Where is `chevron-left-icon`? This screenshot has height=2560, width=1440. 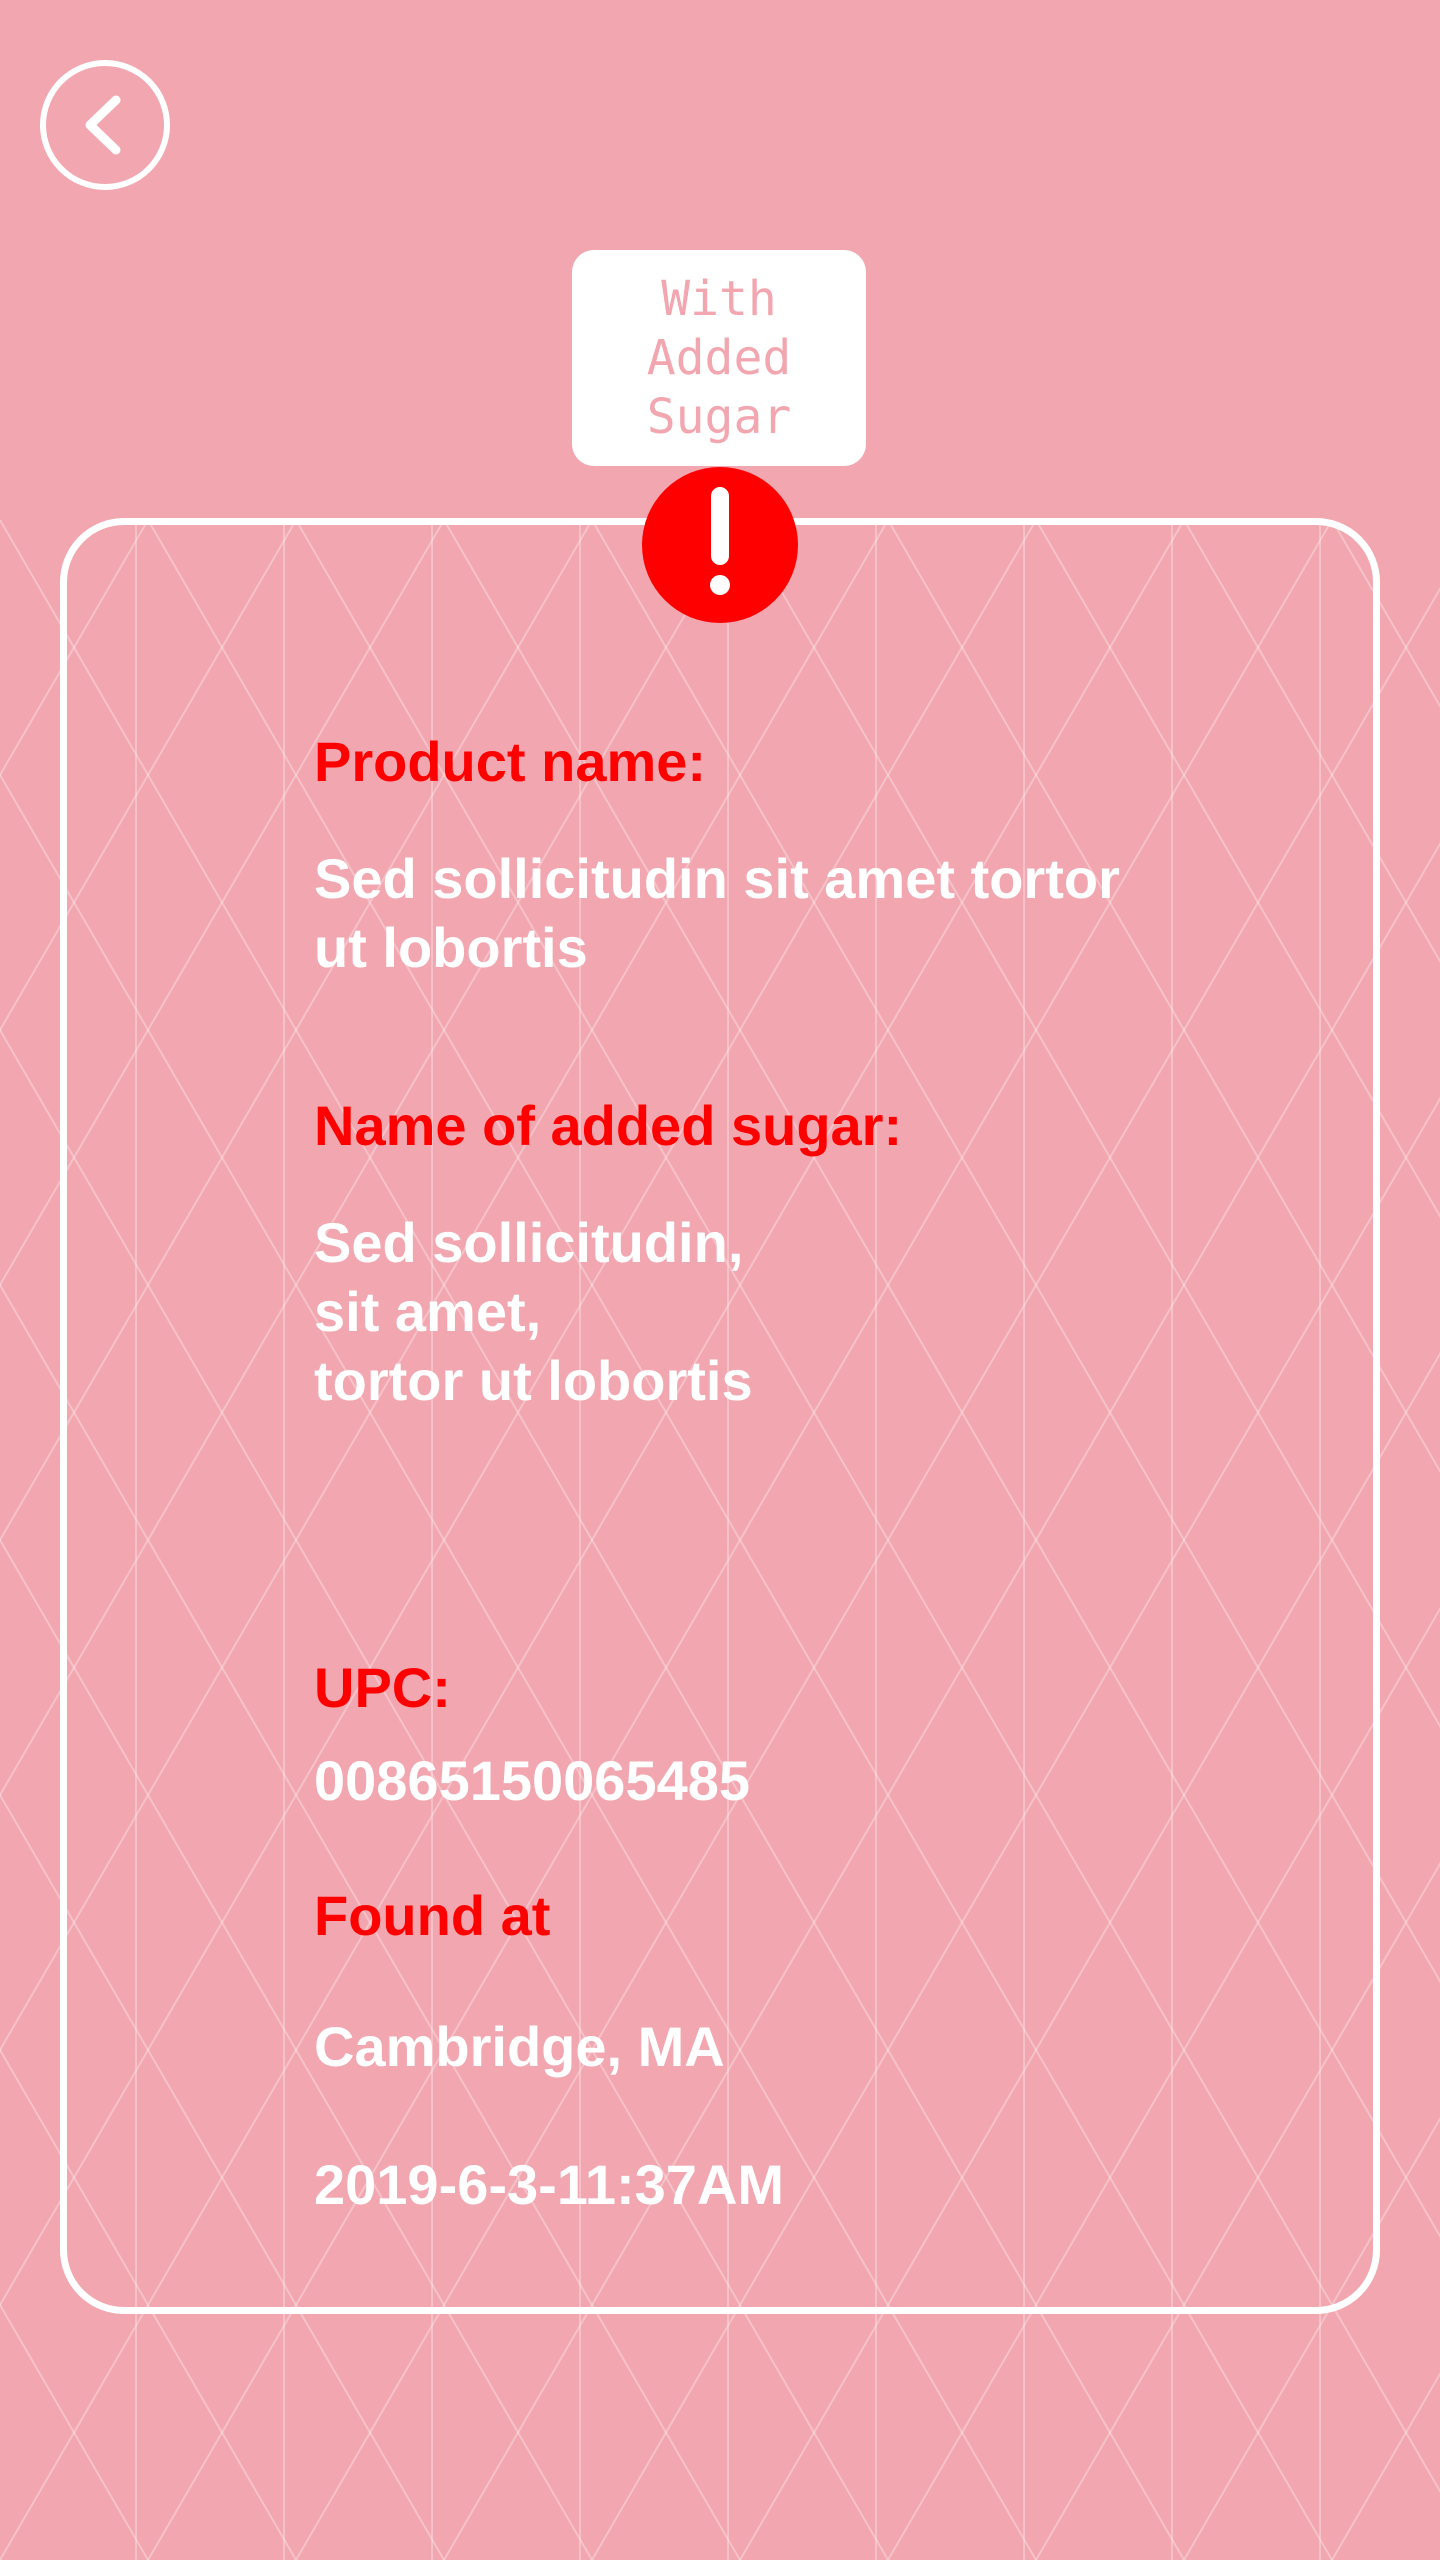 chevron-left-icon is located at coordinates (103, 125).